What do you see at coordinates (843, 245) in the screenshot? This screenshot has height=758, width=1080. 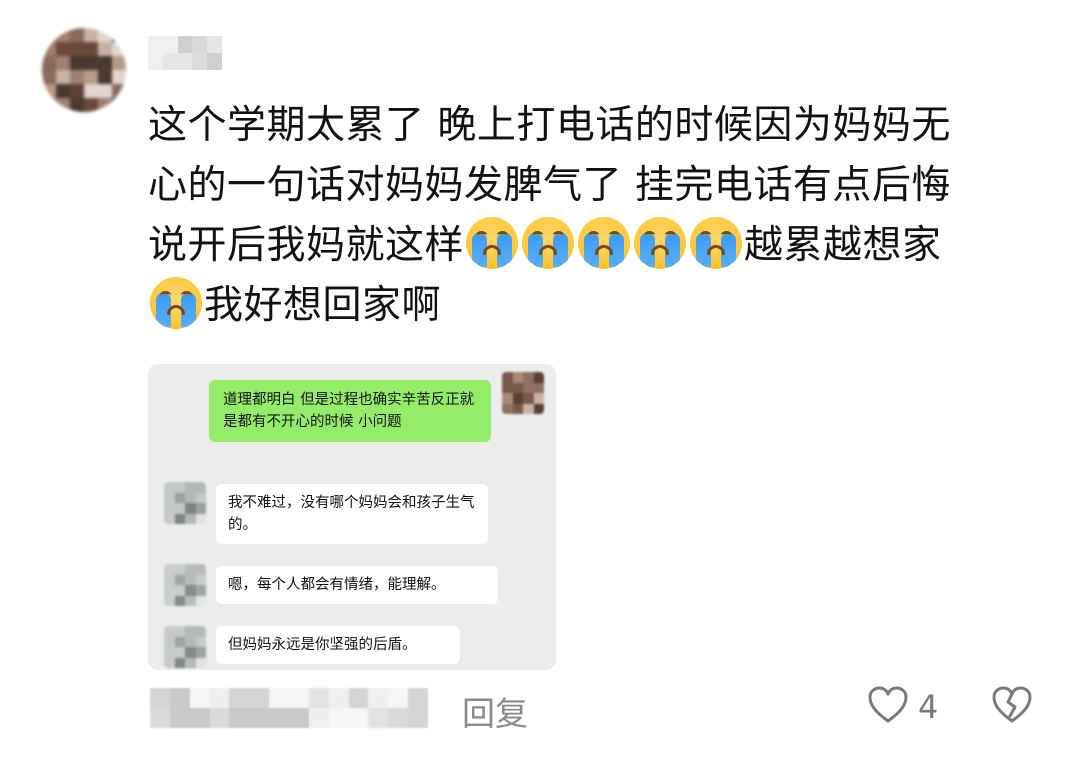 I see `comment-line-3-tail: 越累越想家` at bounding box center [843, 245].